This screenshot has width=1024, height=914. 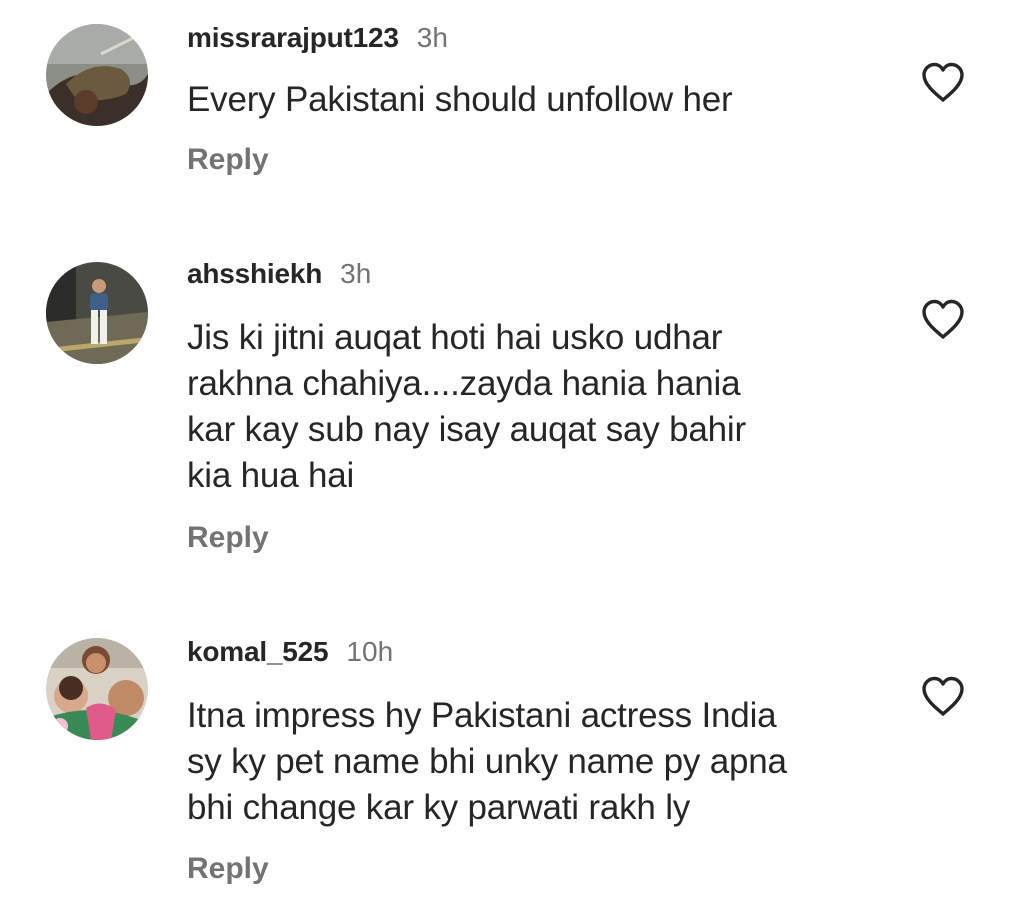 I want to click on comment-meta: missrarajput123 3h, so click(x=317, y=40).